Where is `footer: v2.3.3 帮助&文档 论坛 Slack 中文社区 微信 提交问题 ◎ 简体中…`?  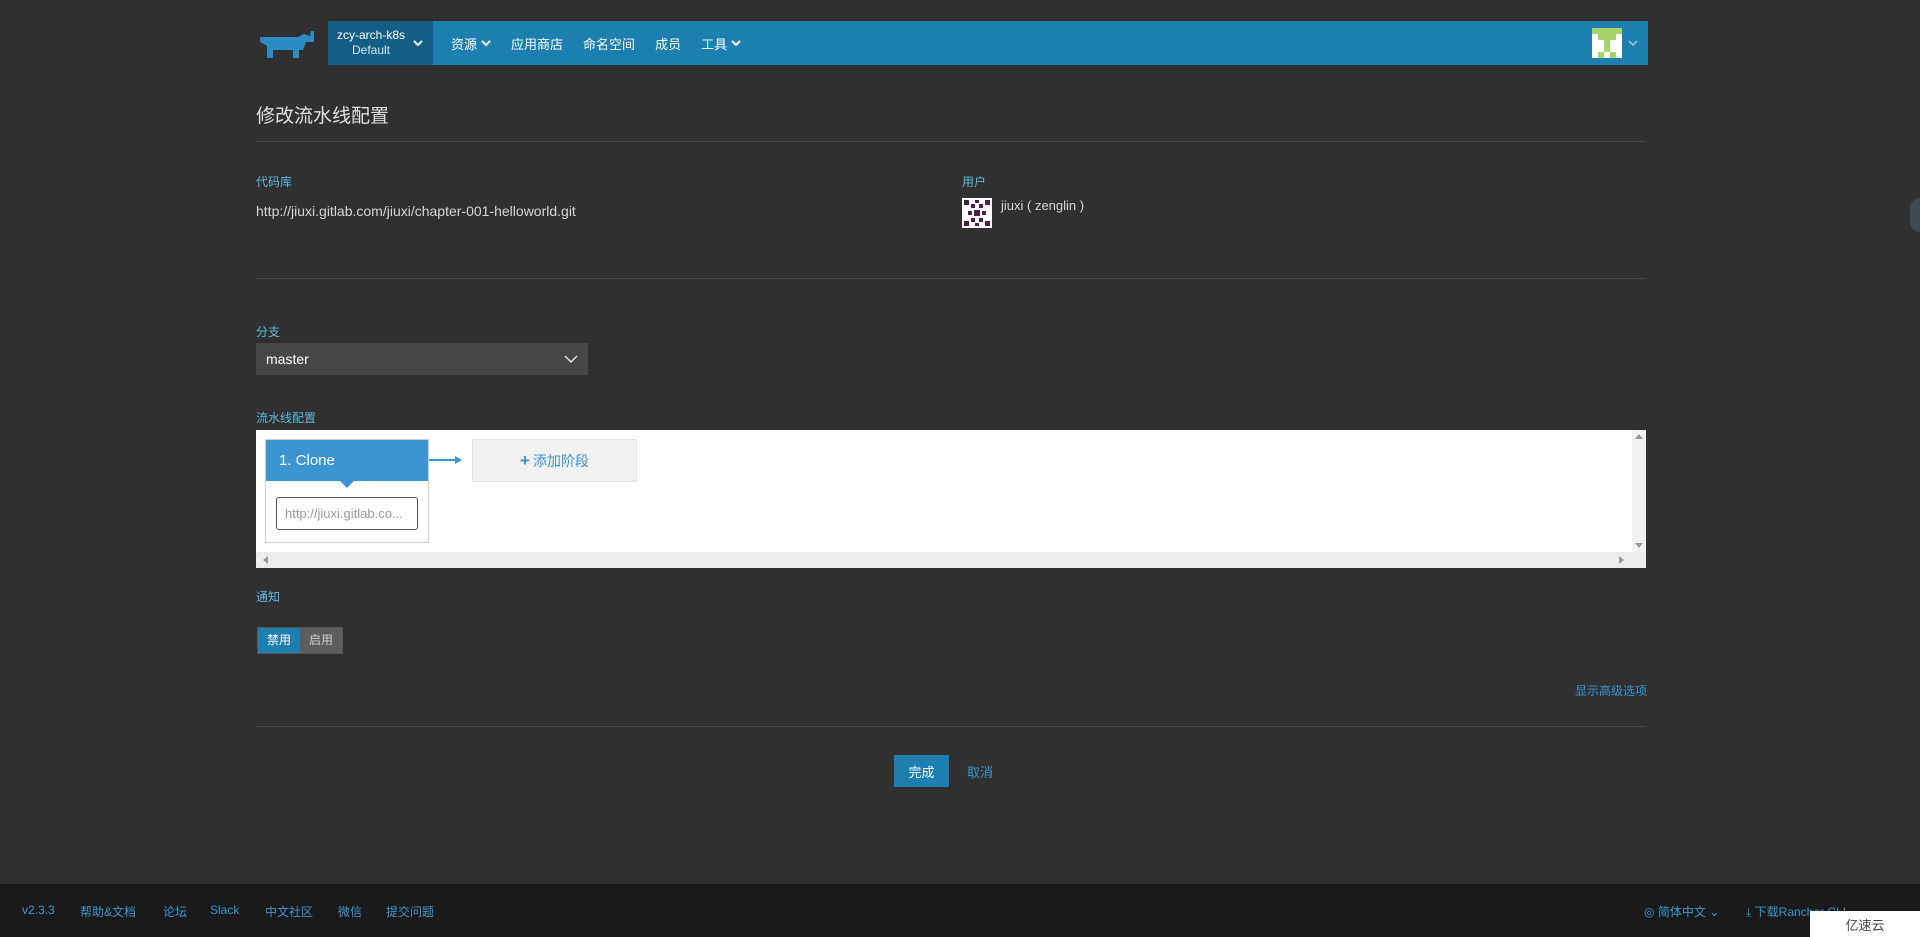
footer: v2.3.3 帮助&文档 论坛 Slack 中文社区 微信 提交问题 ◎ 简体中… is located at coordinates (960, 910).